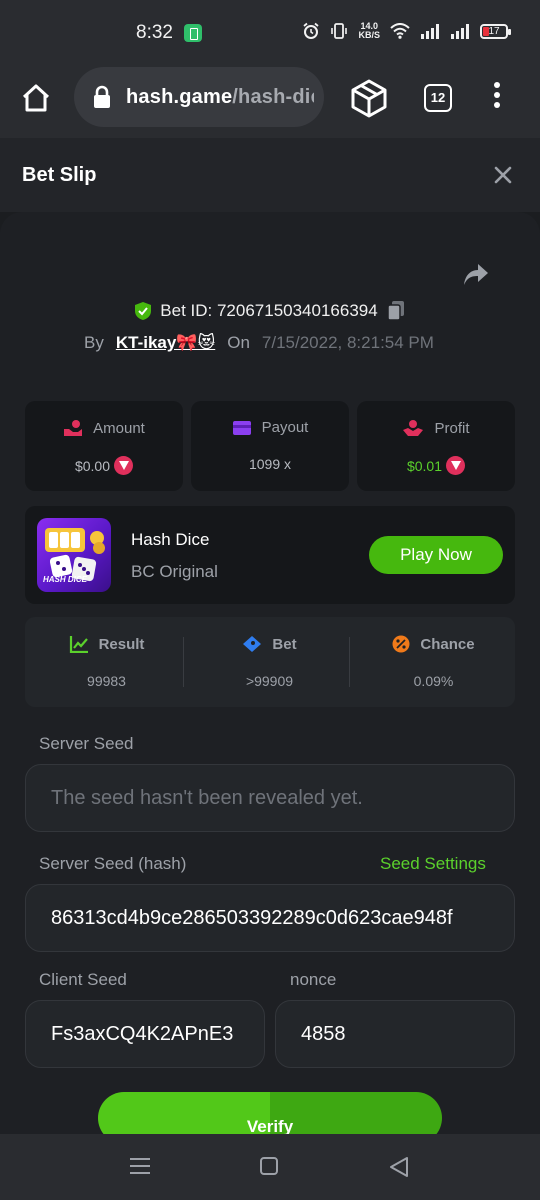  What do you see at coordinates (241, 427) in the screenshot?
I see `wallet-icon` at bounding box center [241, 427].